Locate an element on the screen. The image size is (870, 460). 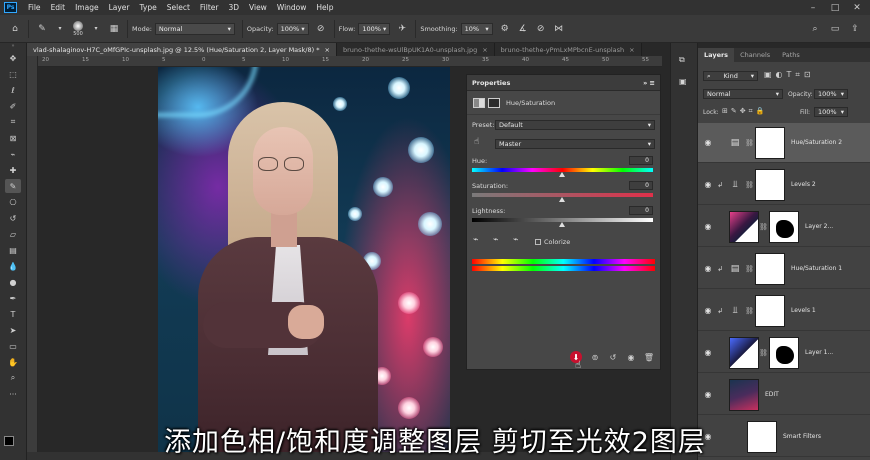
menu-layer: Layer is located at coordinates (119, 7).